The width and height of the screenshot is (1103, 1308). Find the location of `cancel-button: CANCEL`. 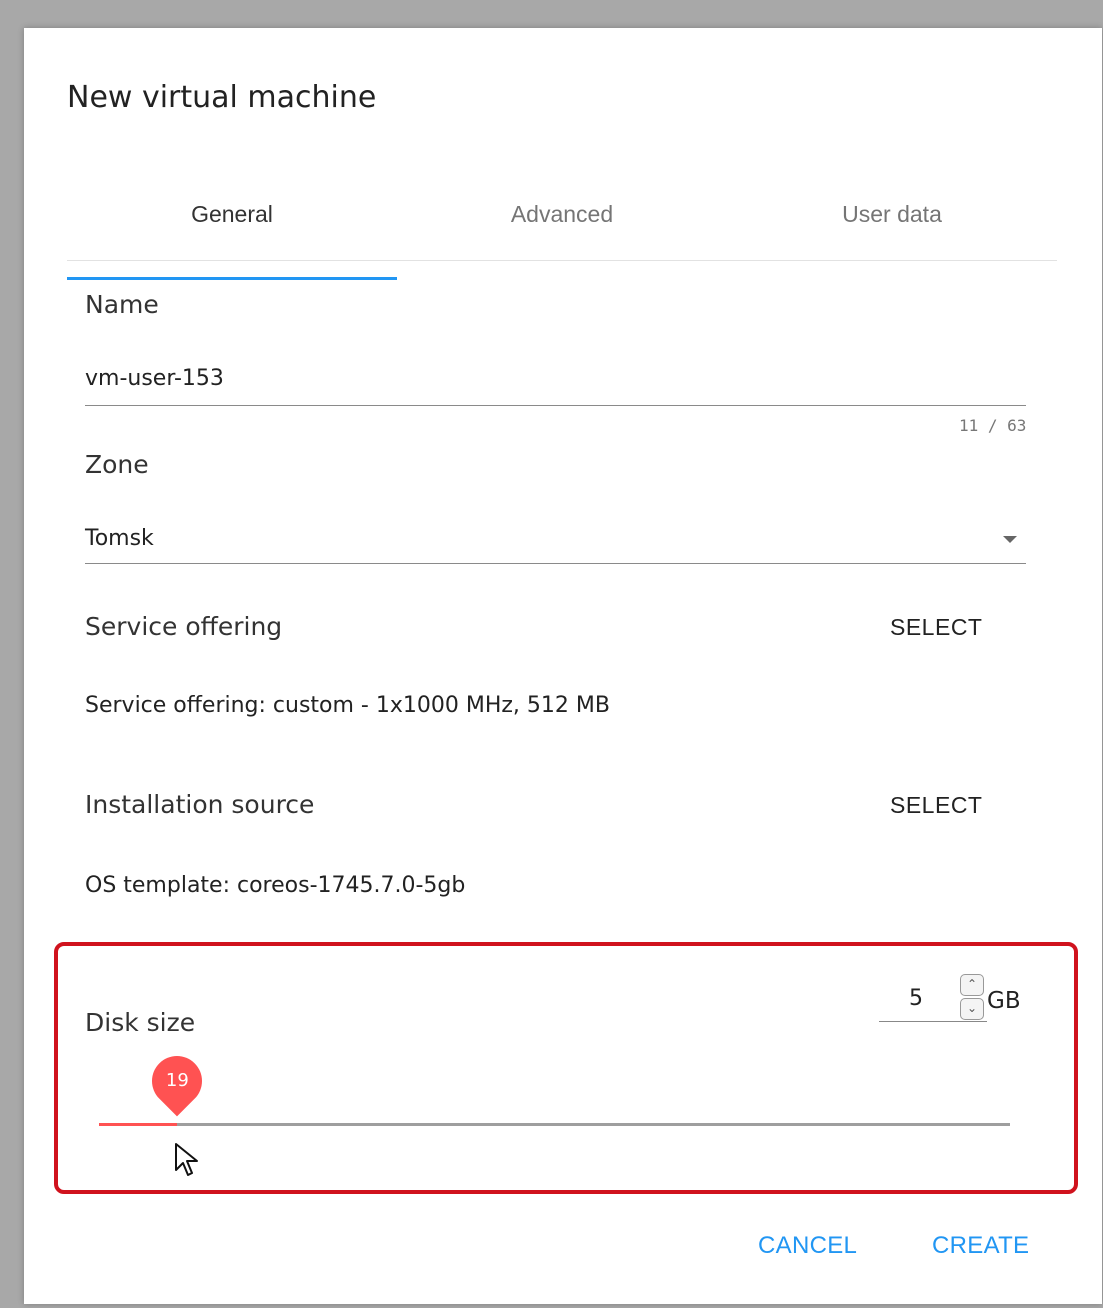

cancel-button: CANCEL is located at coordinates (807, 1246).